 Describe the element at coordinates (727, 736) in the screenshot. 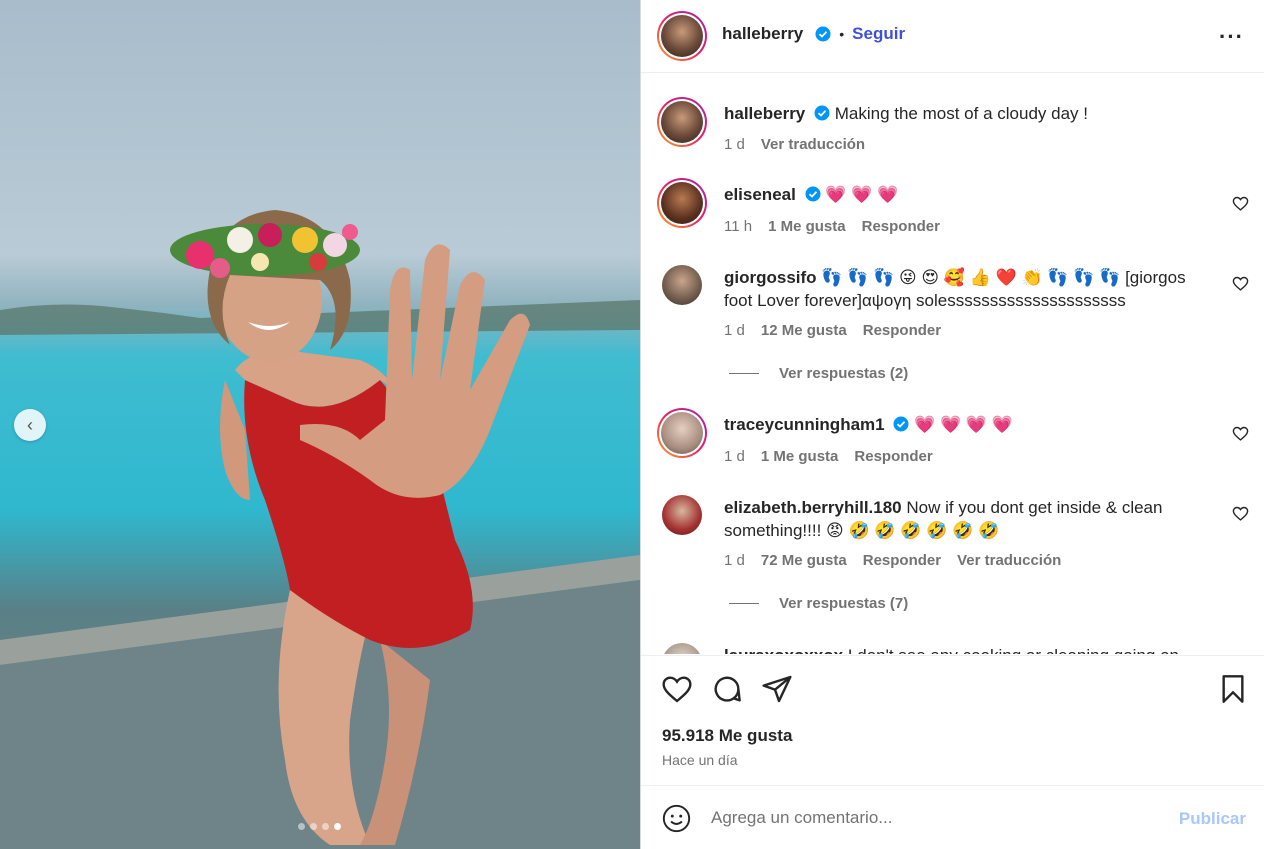

I see `likes-count: 95.918 Me gusta` at that location.